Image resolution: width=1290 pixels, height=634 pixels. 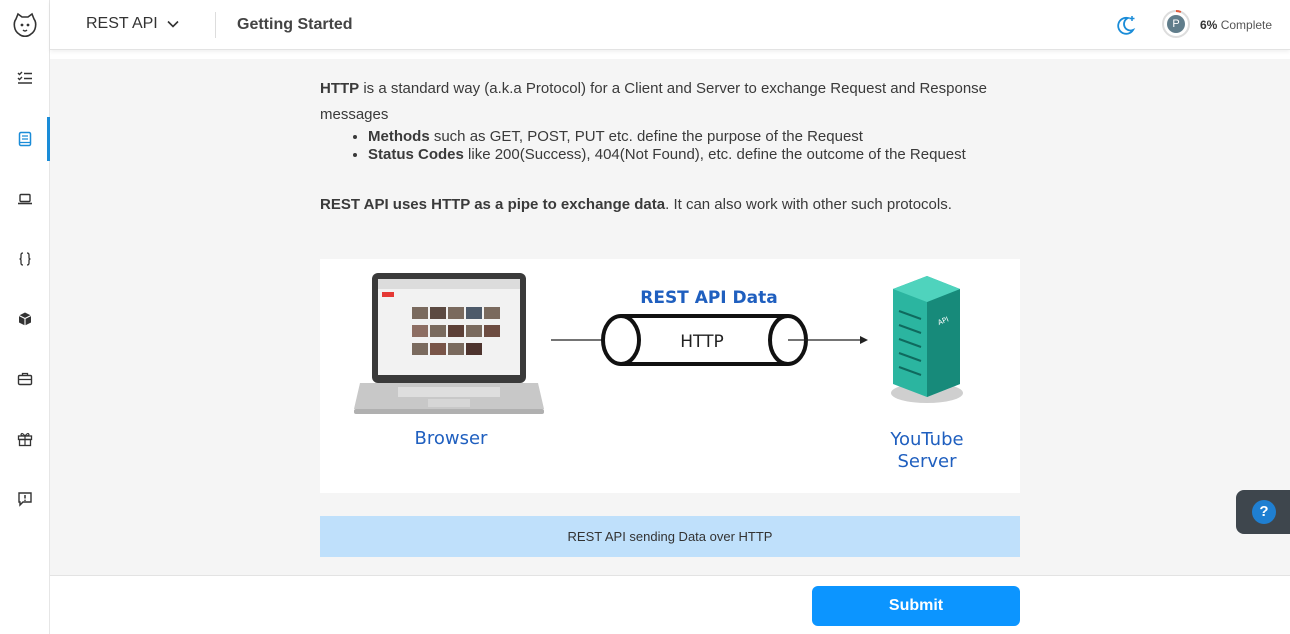 I want to click on diagram-caption: REST API sending Data over HTTP, so click(x=670, y=536).